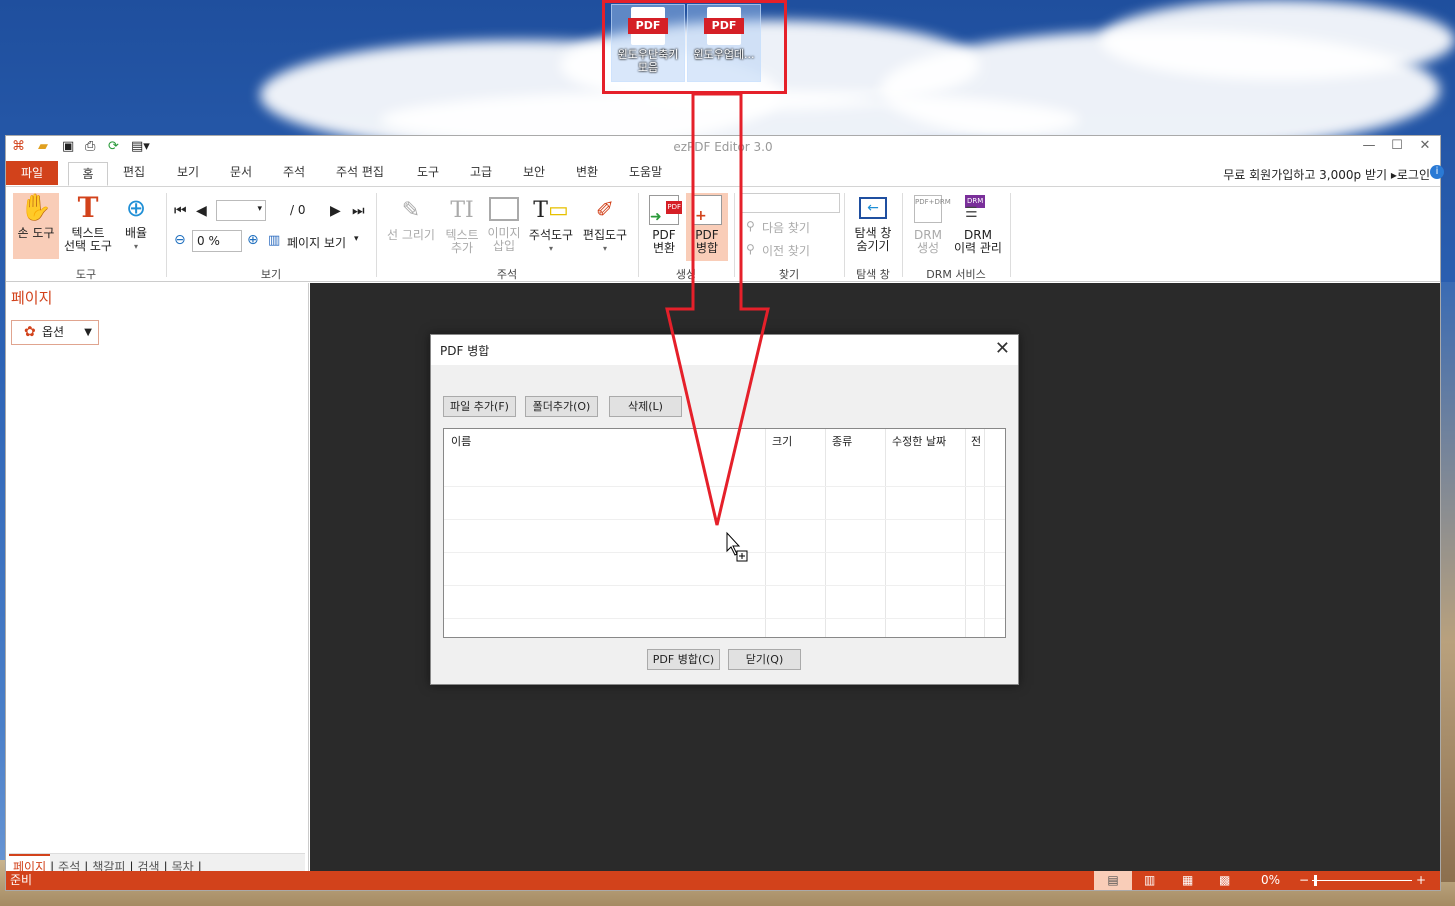 The height and width of the screenshot is (906, 1455). What do you see at coordinates (717, 309) in the screenshot?
I see `red-arrow` at bounding box center [717, 309].